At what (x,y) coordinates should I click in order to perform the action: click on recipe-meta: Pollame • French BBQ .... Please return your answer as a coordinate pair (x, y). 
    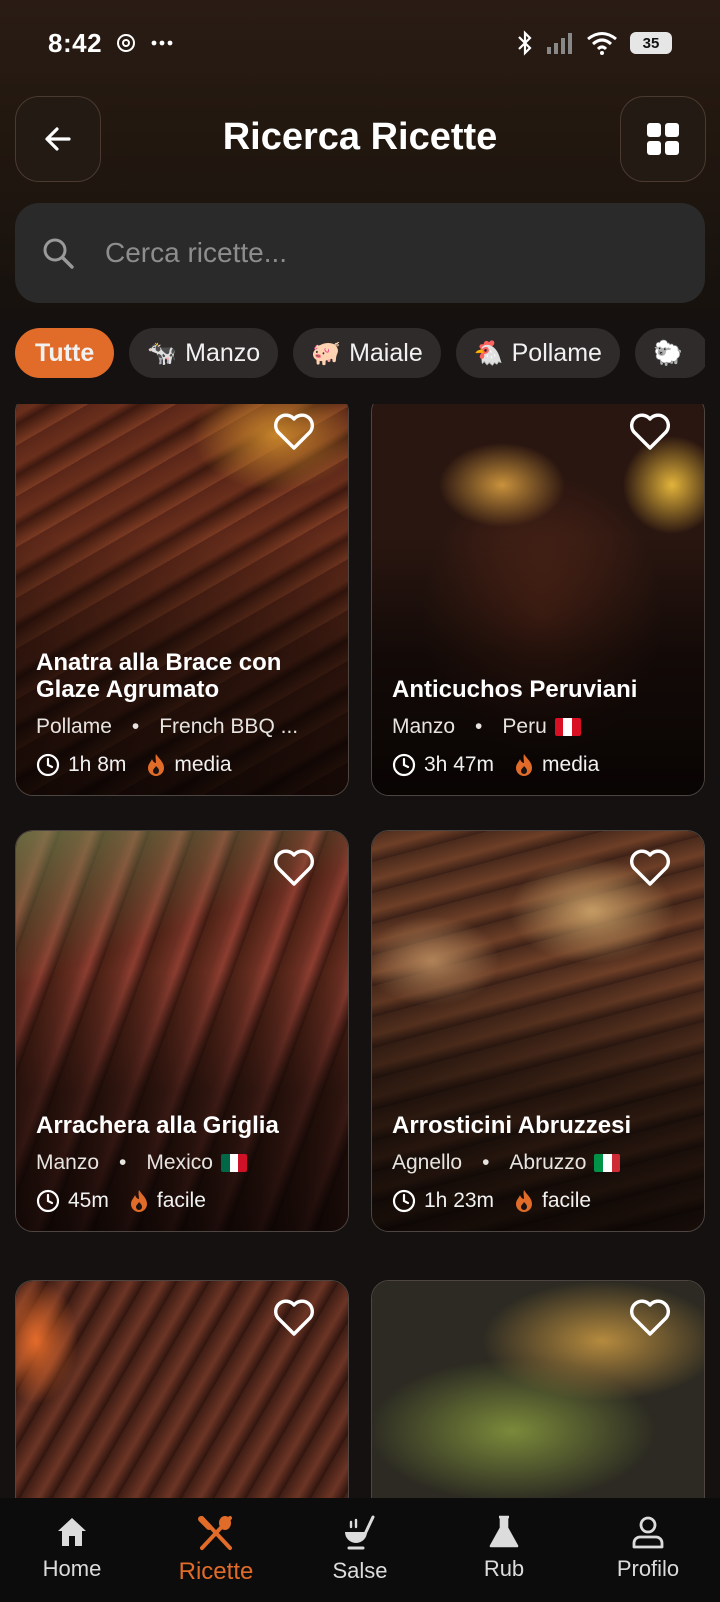
    Looking at the image, I should click on (185, 727).